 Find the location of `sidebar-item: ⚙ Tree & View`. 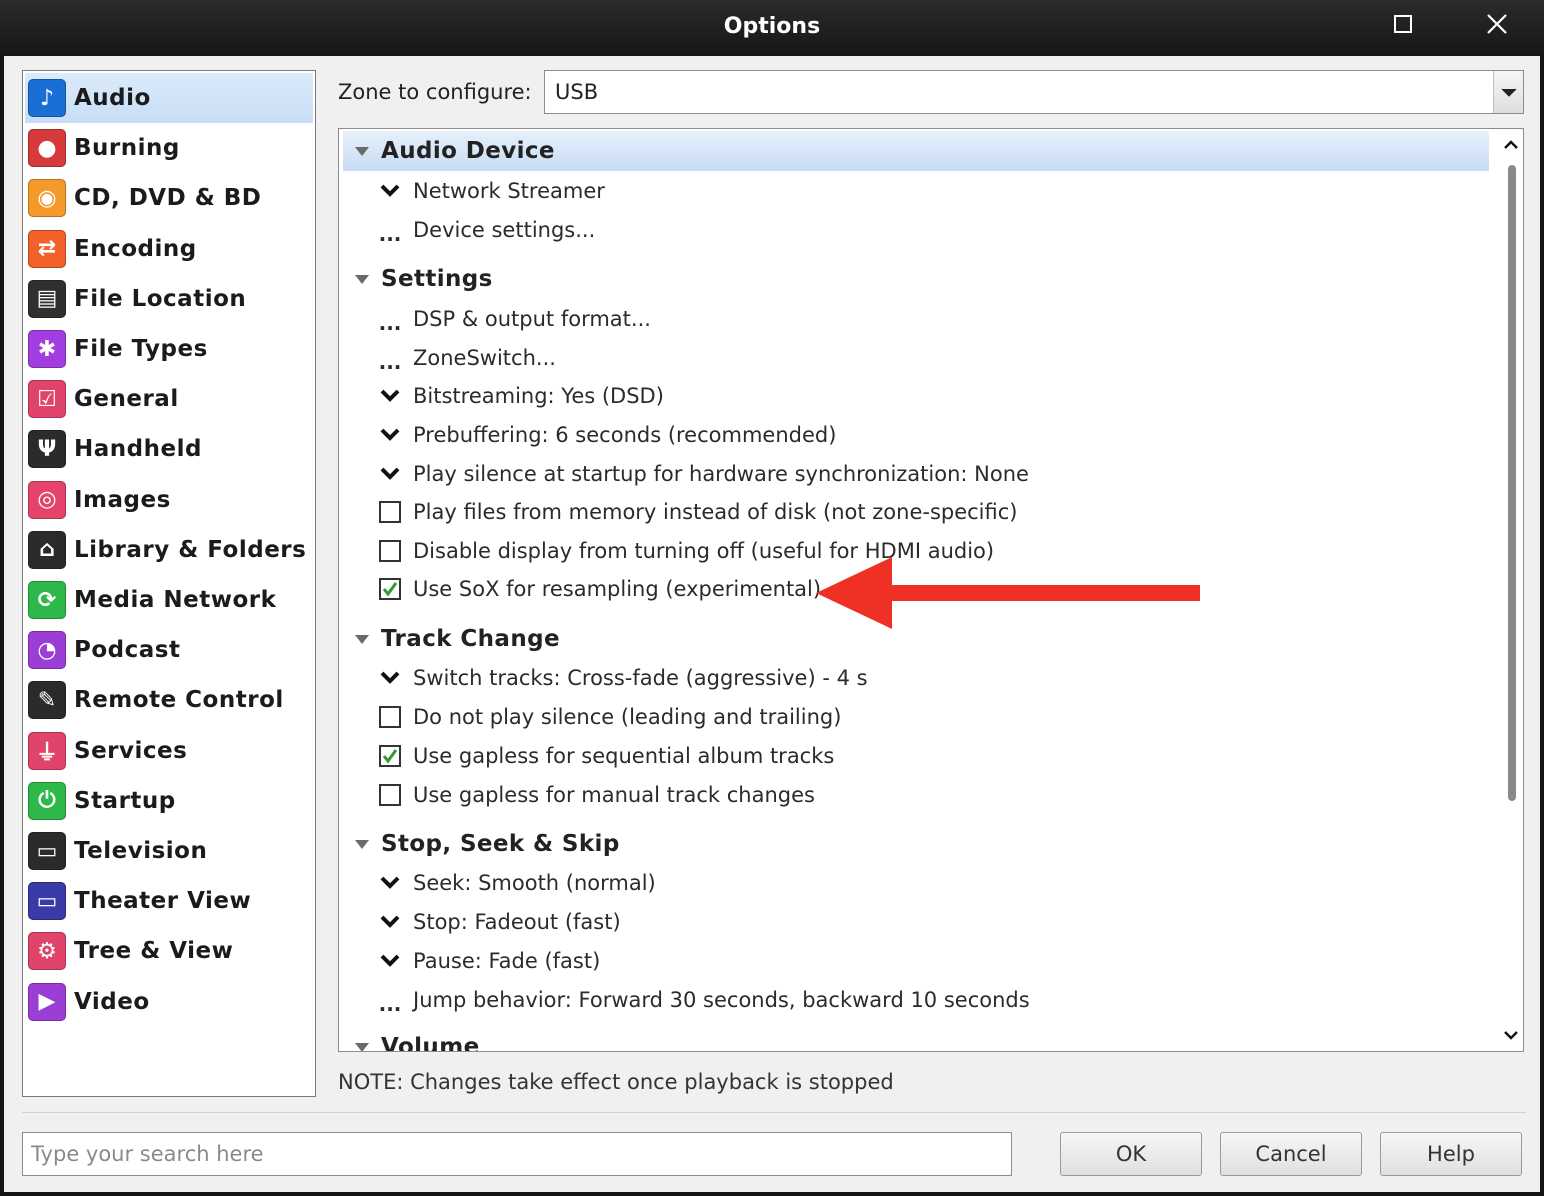

sidebar-item: ⚙ Tree & View is located at coordinates (169, 951).